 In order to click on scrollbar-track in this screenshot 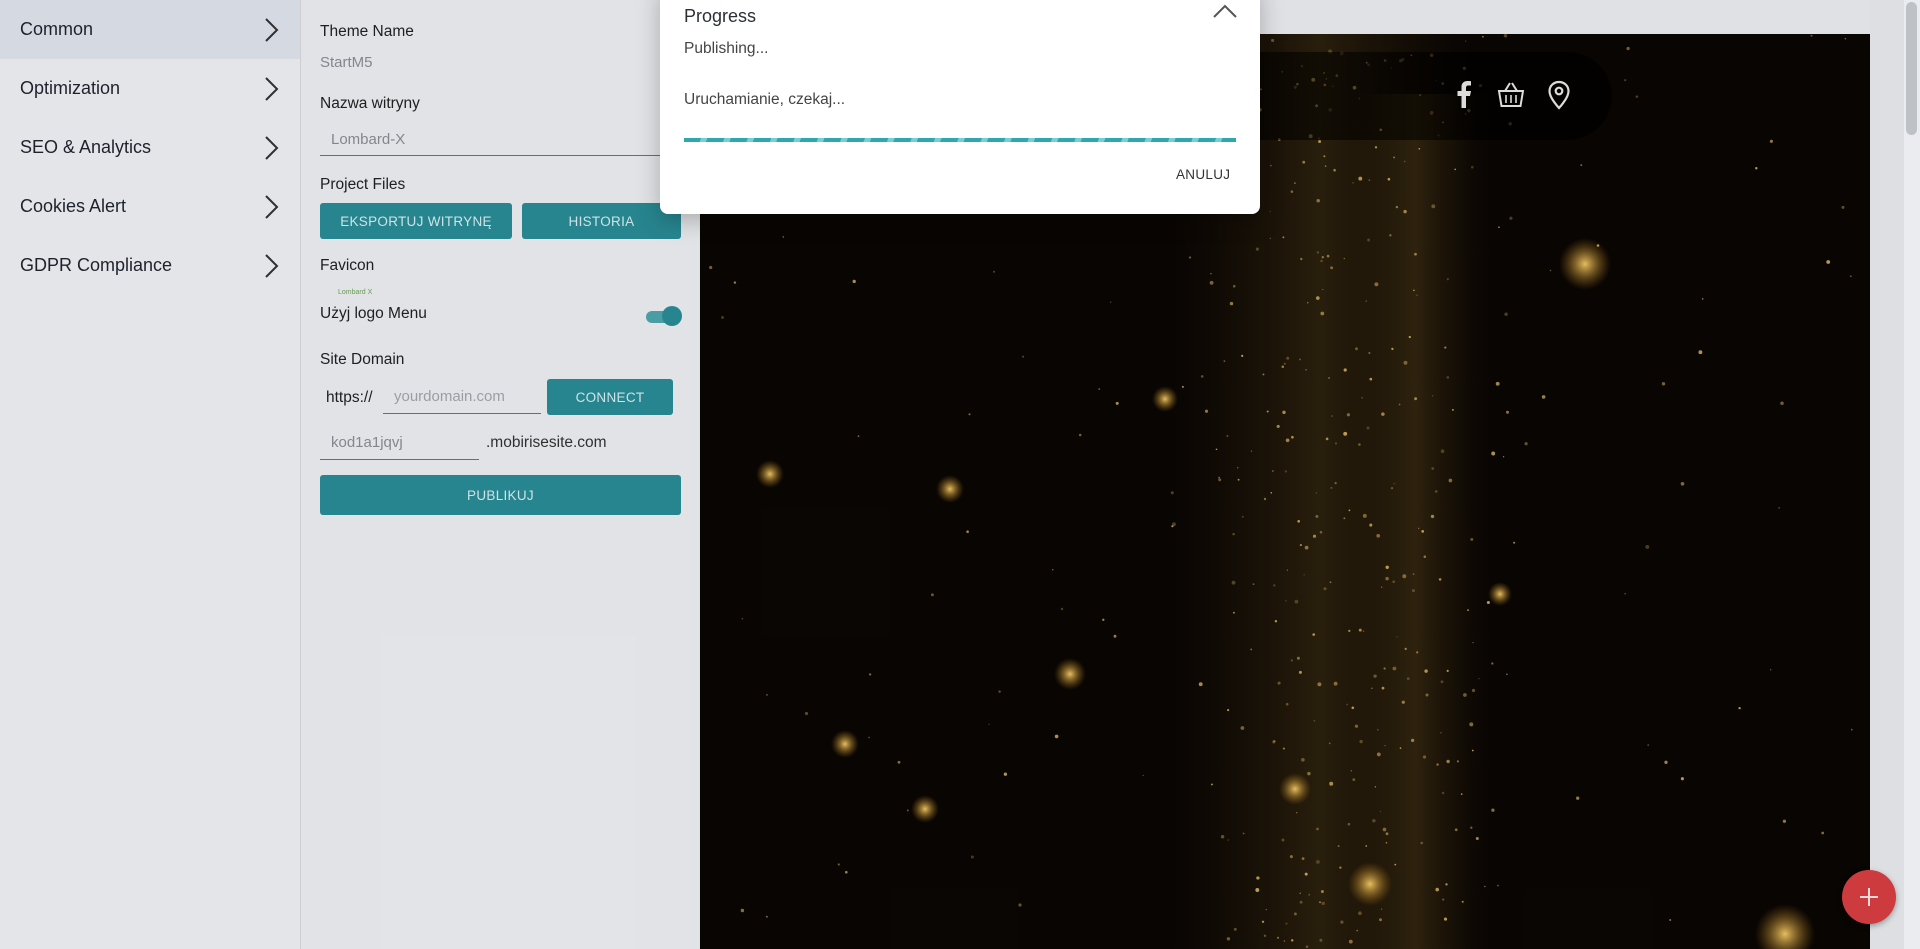, I will do `click(1912, 474)`.